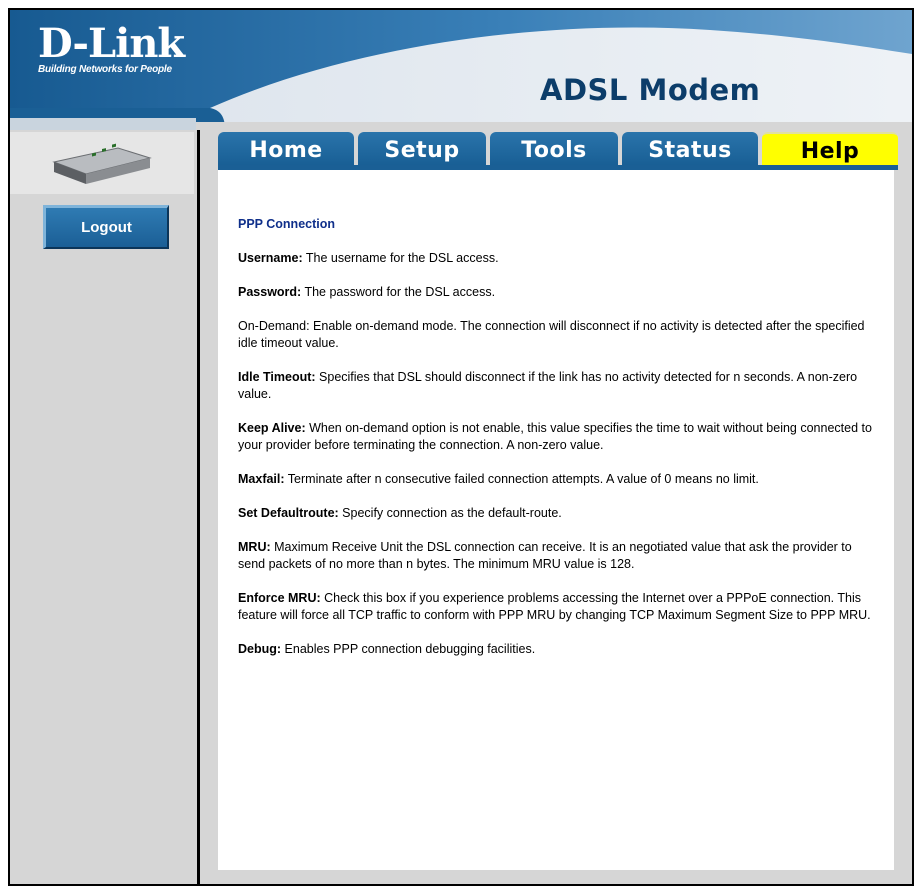 This screenshot has width=922, height=894. I want to click on help-term: Username:, so click(270, 258).